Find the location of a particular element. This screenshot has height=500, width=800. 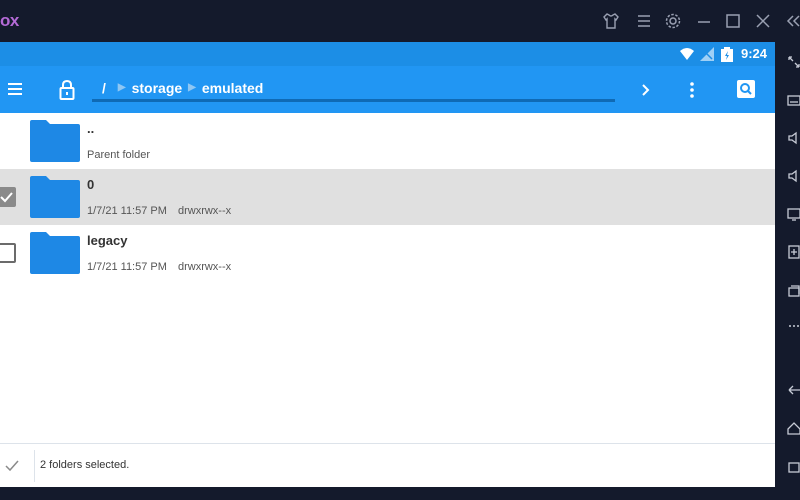

list-item: 0 1/7/21 11:57 PM drwxrwx--x is located at coordinates (387, 197).